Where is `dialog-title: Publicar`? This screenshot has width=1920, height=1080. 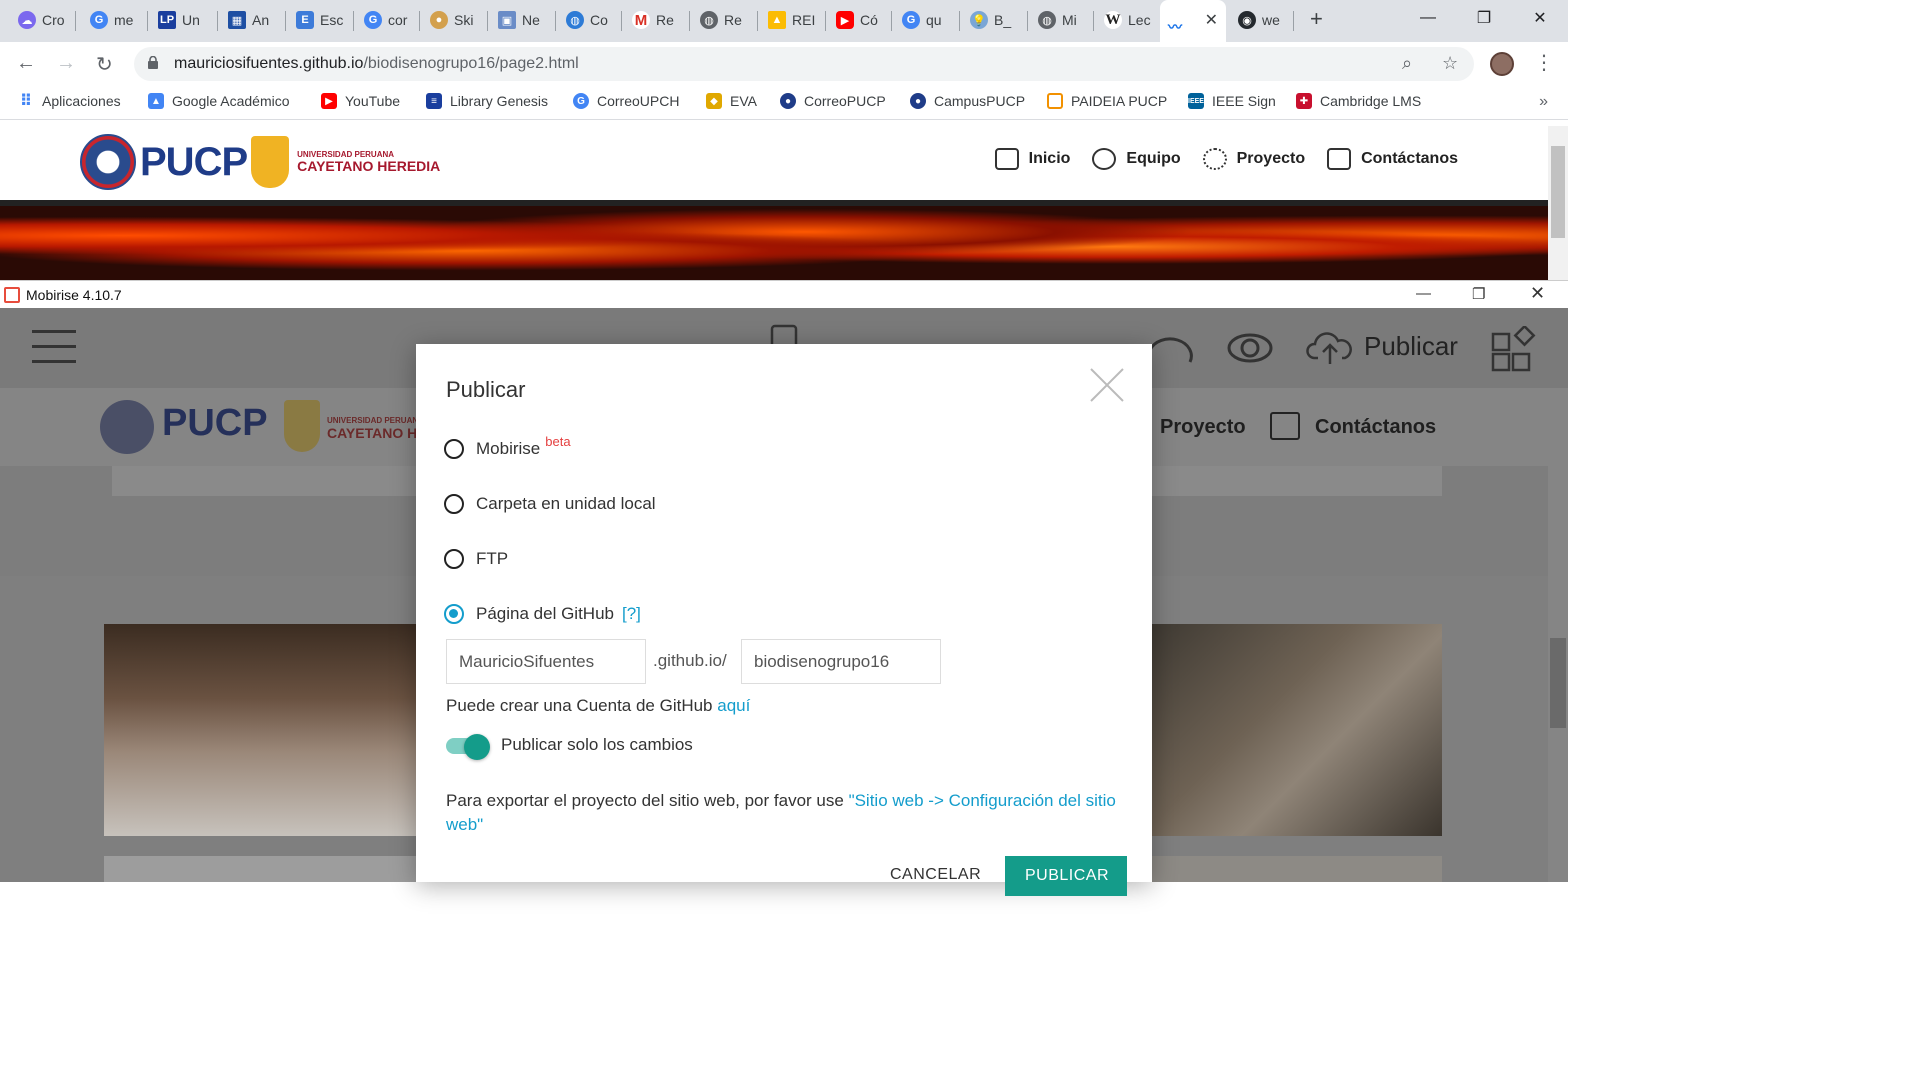 dialog-title: Publicar is located at coordinates (486, 389).